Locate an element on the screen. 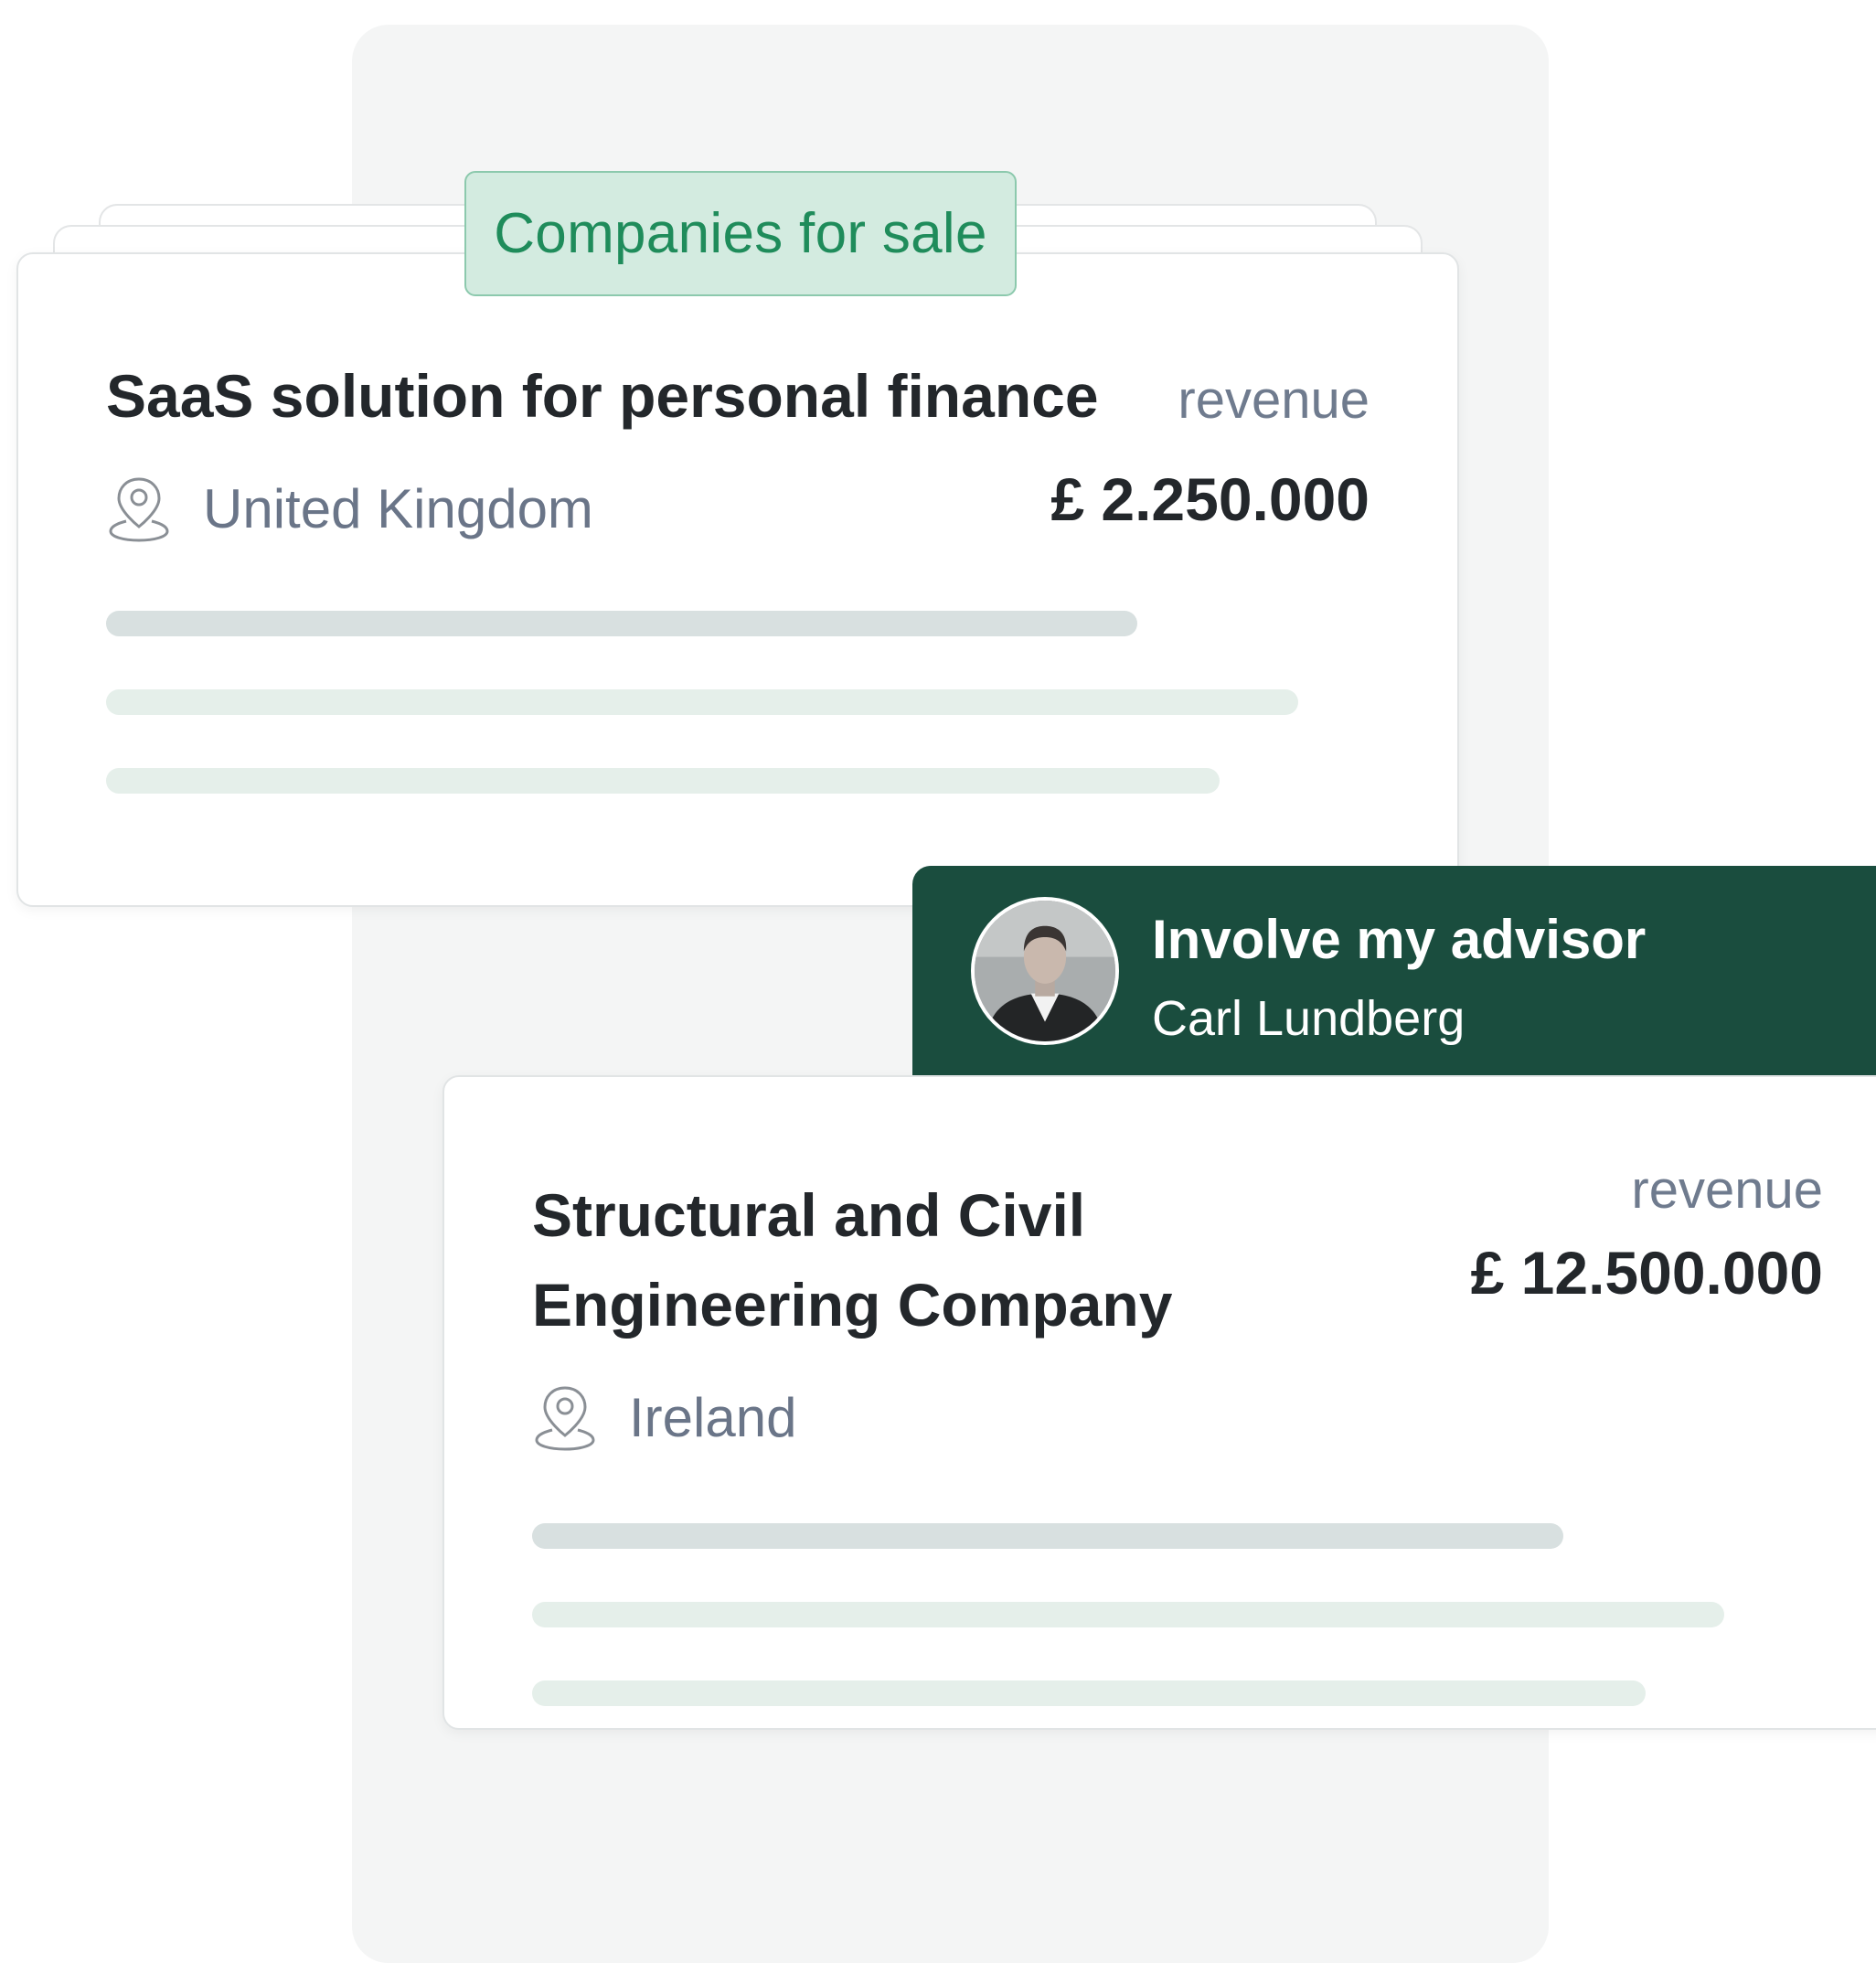 The height and width of the screenshot is (1963, 1876). advisor-heading: Involve my advisor is located at coordinates (1399, 939).